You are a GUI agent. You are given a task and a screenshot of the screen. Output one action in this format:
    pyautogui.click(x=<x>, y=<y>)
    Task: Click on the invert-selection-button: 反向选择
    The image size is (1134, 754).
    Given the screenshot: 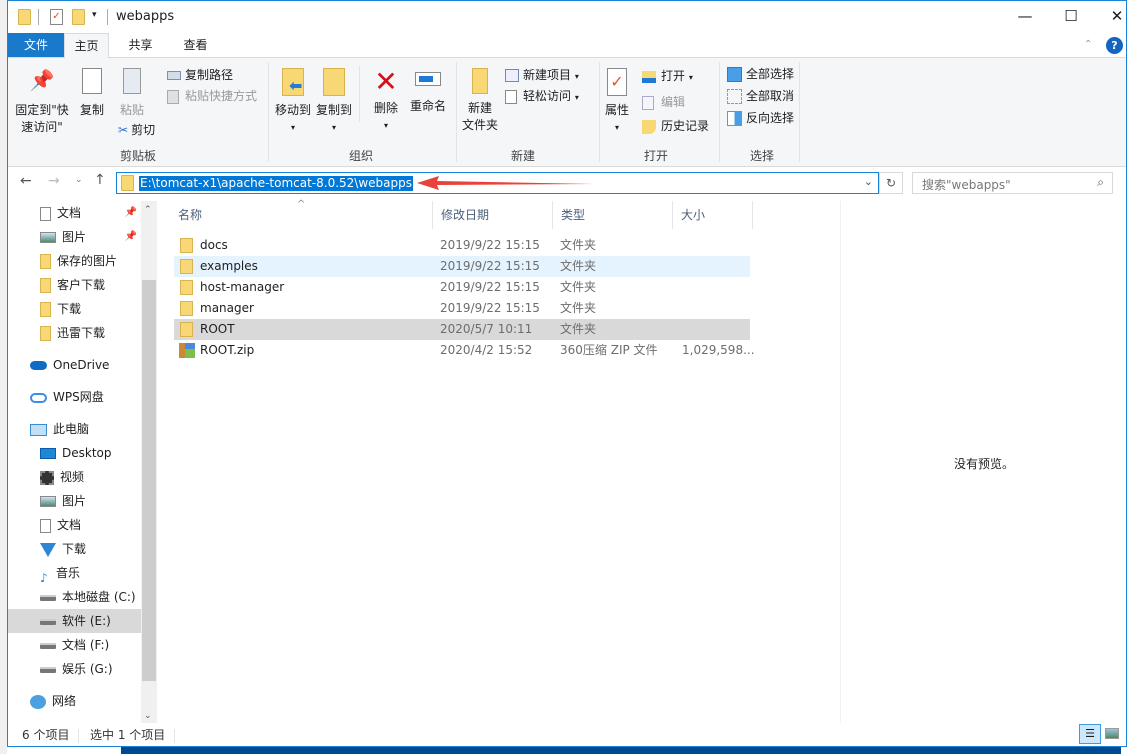 What is the action you would take?
    pyautogui.click(x=760, y=118)
    